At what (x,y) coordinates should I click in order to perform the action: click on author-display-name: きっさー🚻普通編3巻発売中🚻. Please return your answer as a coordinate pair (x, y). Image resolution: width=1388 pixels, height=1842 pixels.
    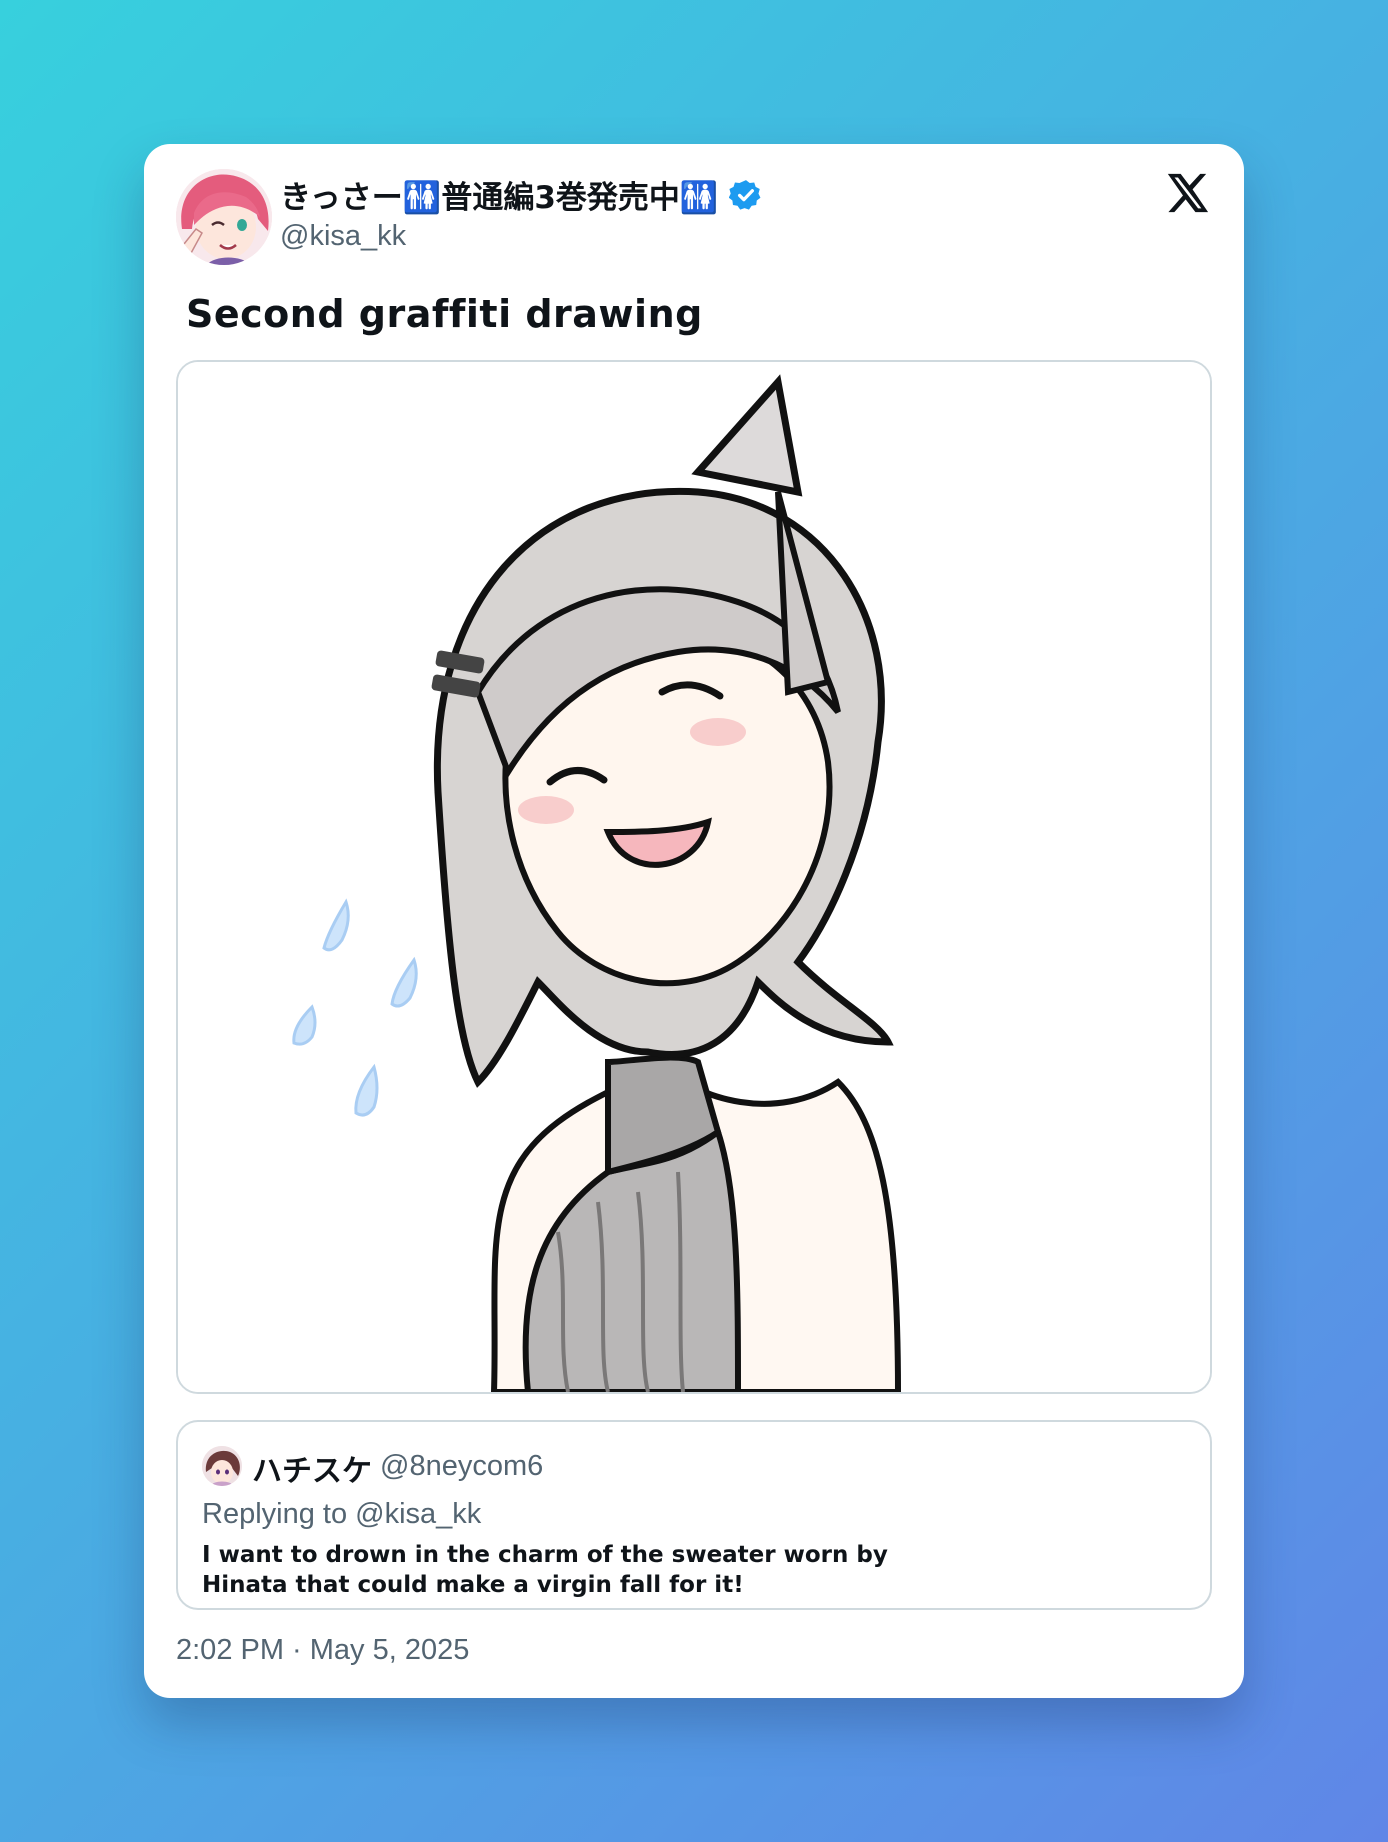
    Looking at the image, I should click on (521, 194).